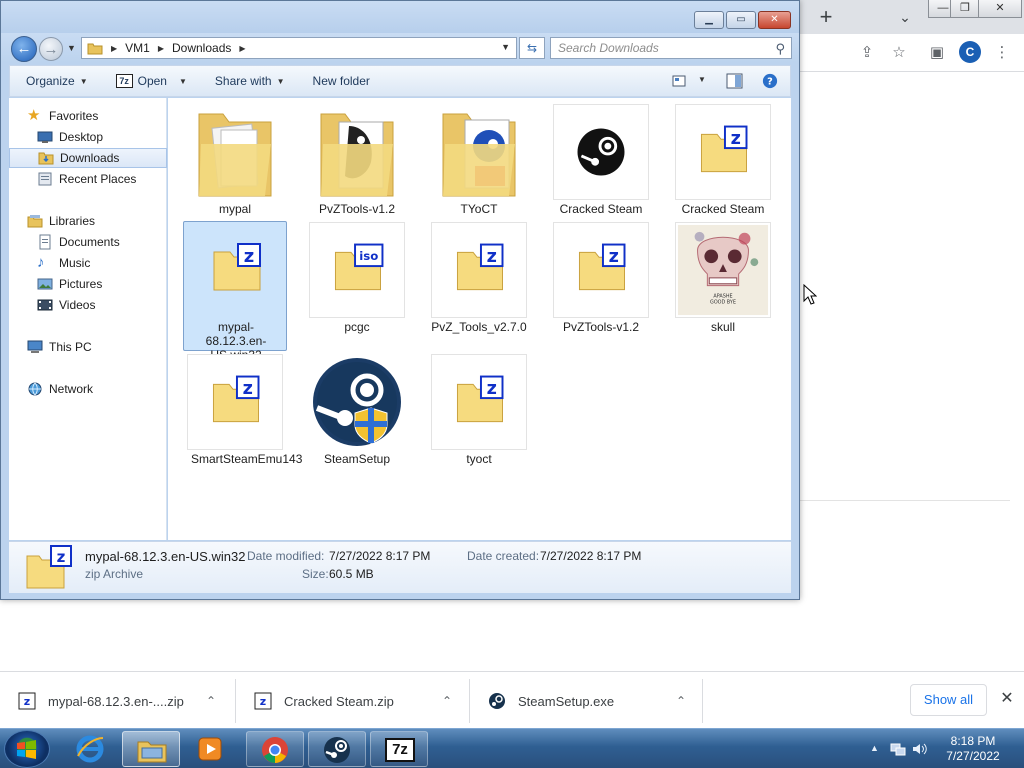 This screenshot has width=1024, height=768. I want to click on nav-favorites-label: Favorites, so click(74, 116).